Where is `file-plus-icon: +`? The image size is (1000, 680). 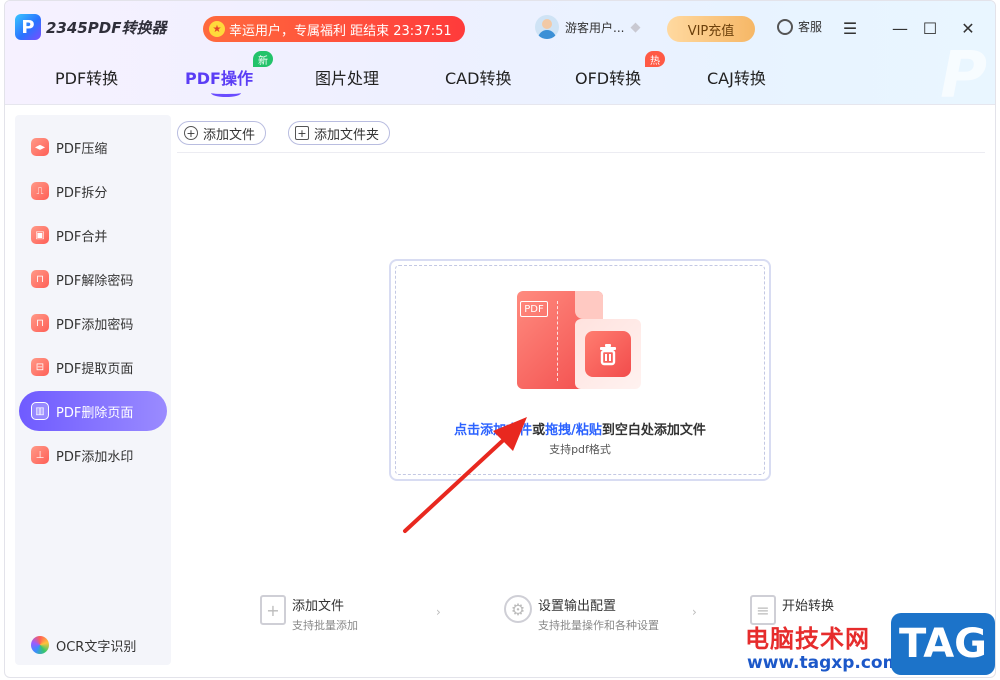 file-plus-icon: + is located at coordinates (273, 610).